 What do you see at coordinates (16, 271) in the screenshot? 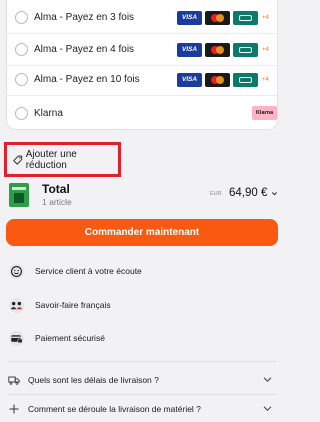
I see `smiley-icon` at bounding box center [16, 271].